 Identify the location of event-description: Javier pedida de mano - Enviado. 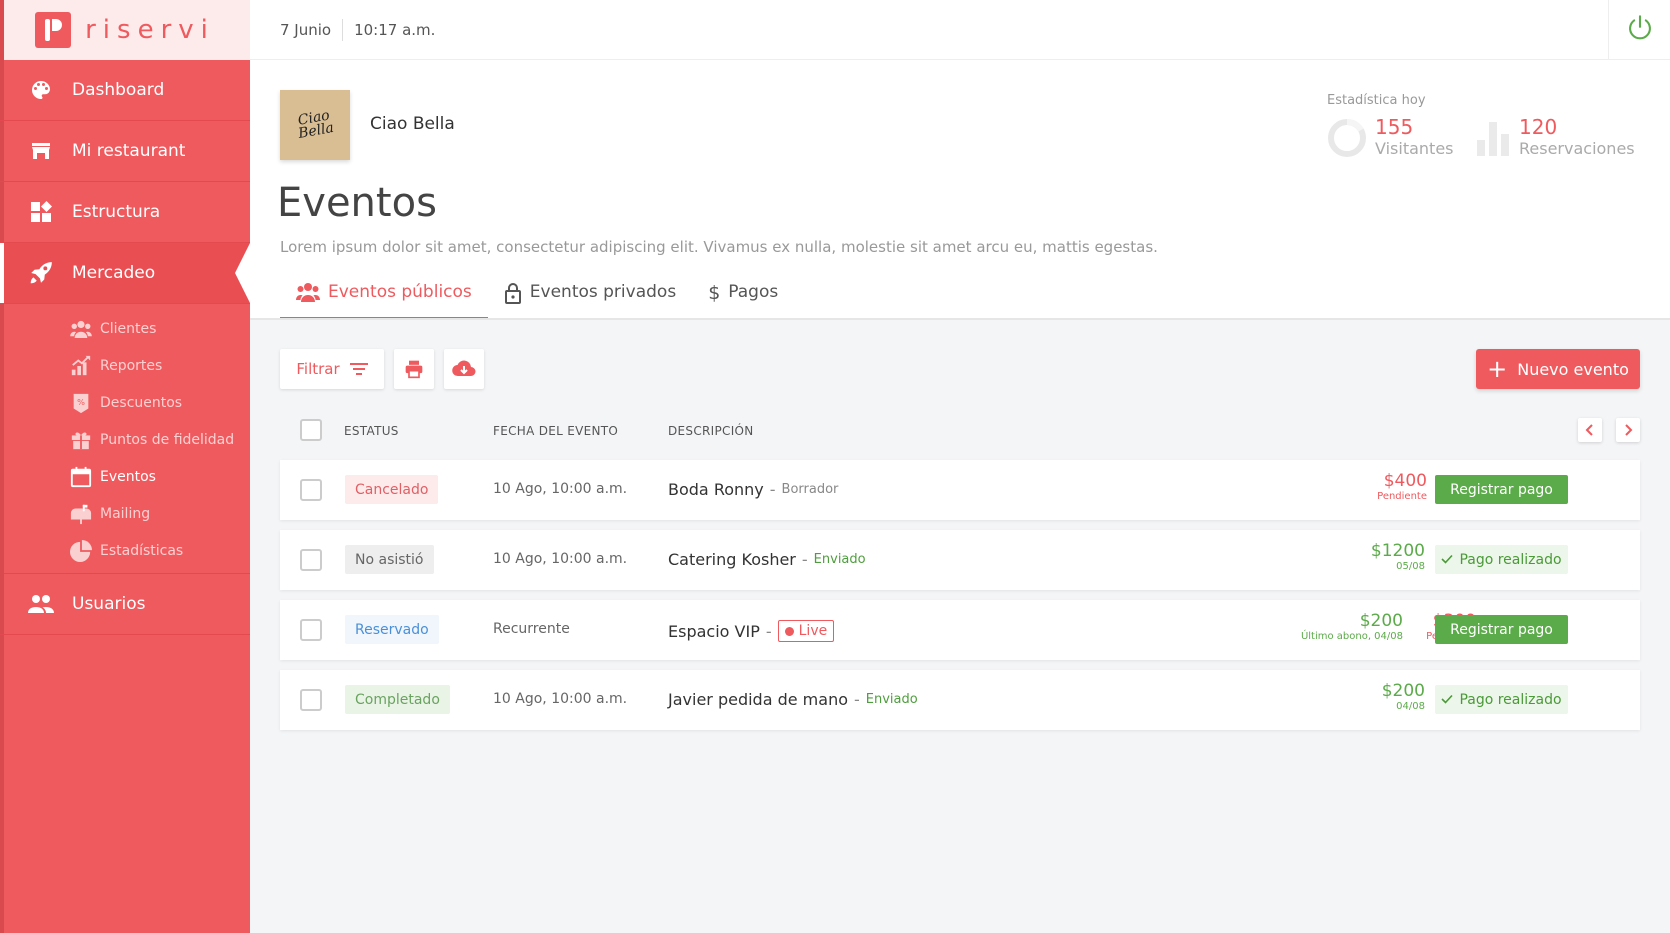
(793, 699).